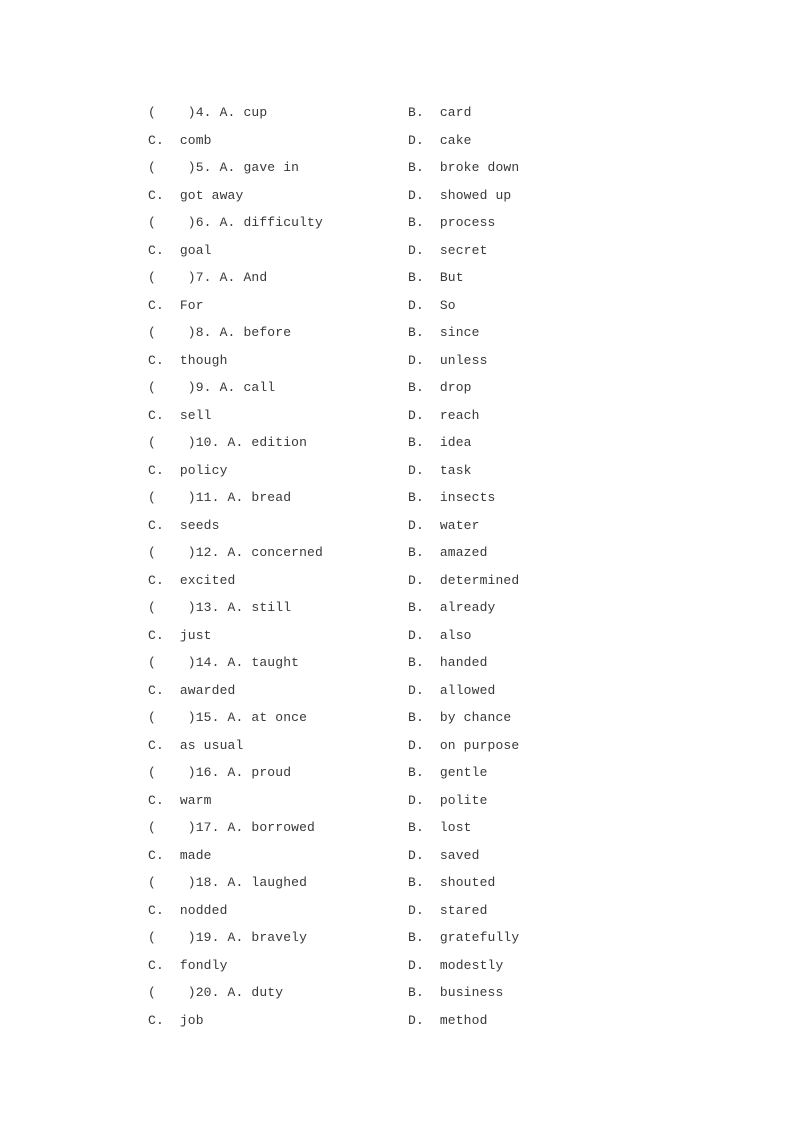 The width and height of the screenshot is (800, 1132). Describe the element at coordinates (455, 993) in the screenshot. I see `option-b-cell: B. business` at that location.